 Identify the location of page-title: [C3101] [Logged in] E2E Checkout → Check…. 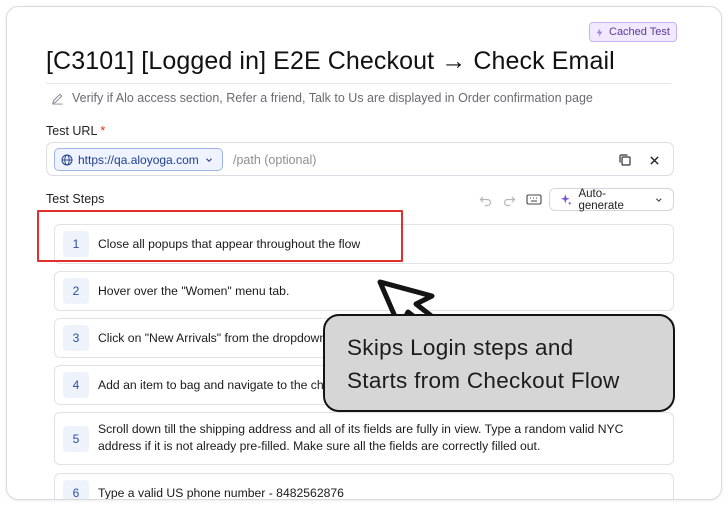
(330, 61).